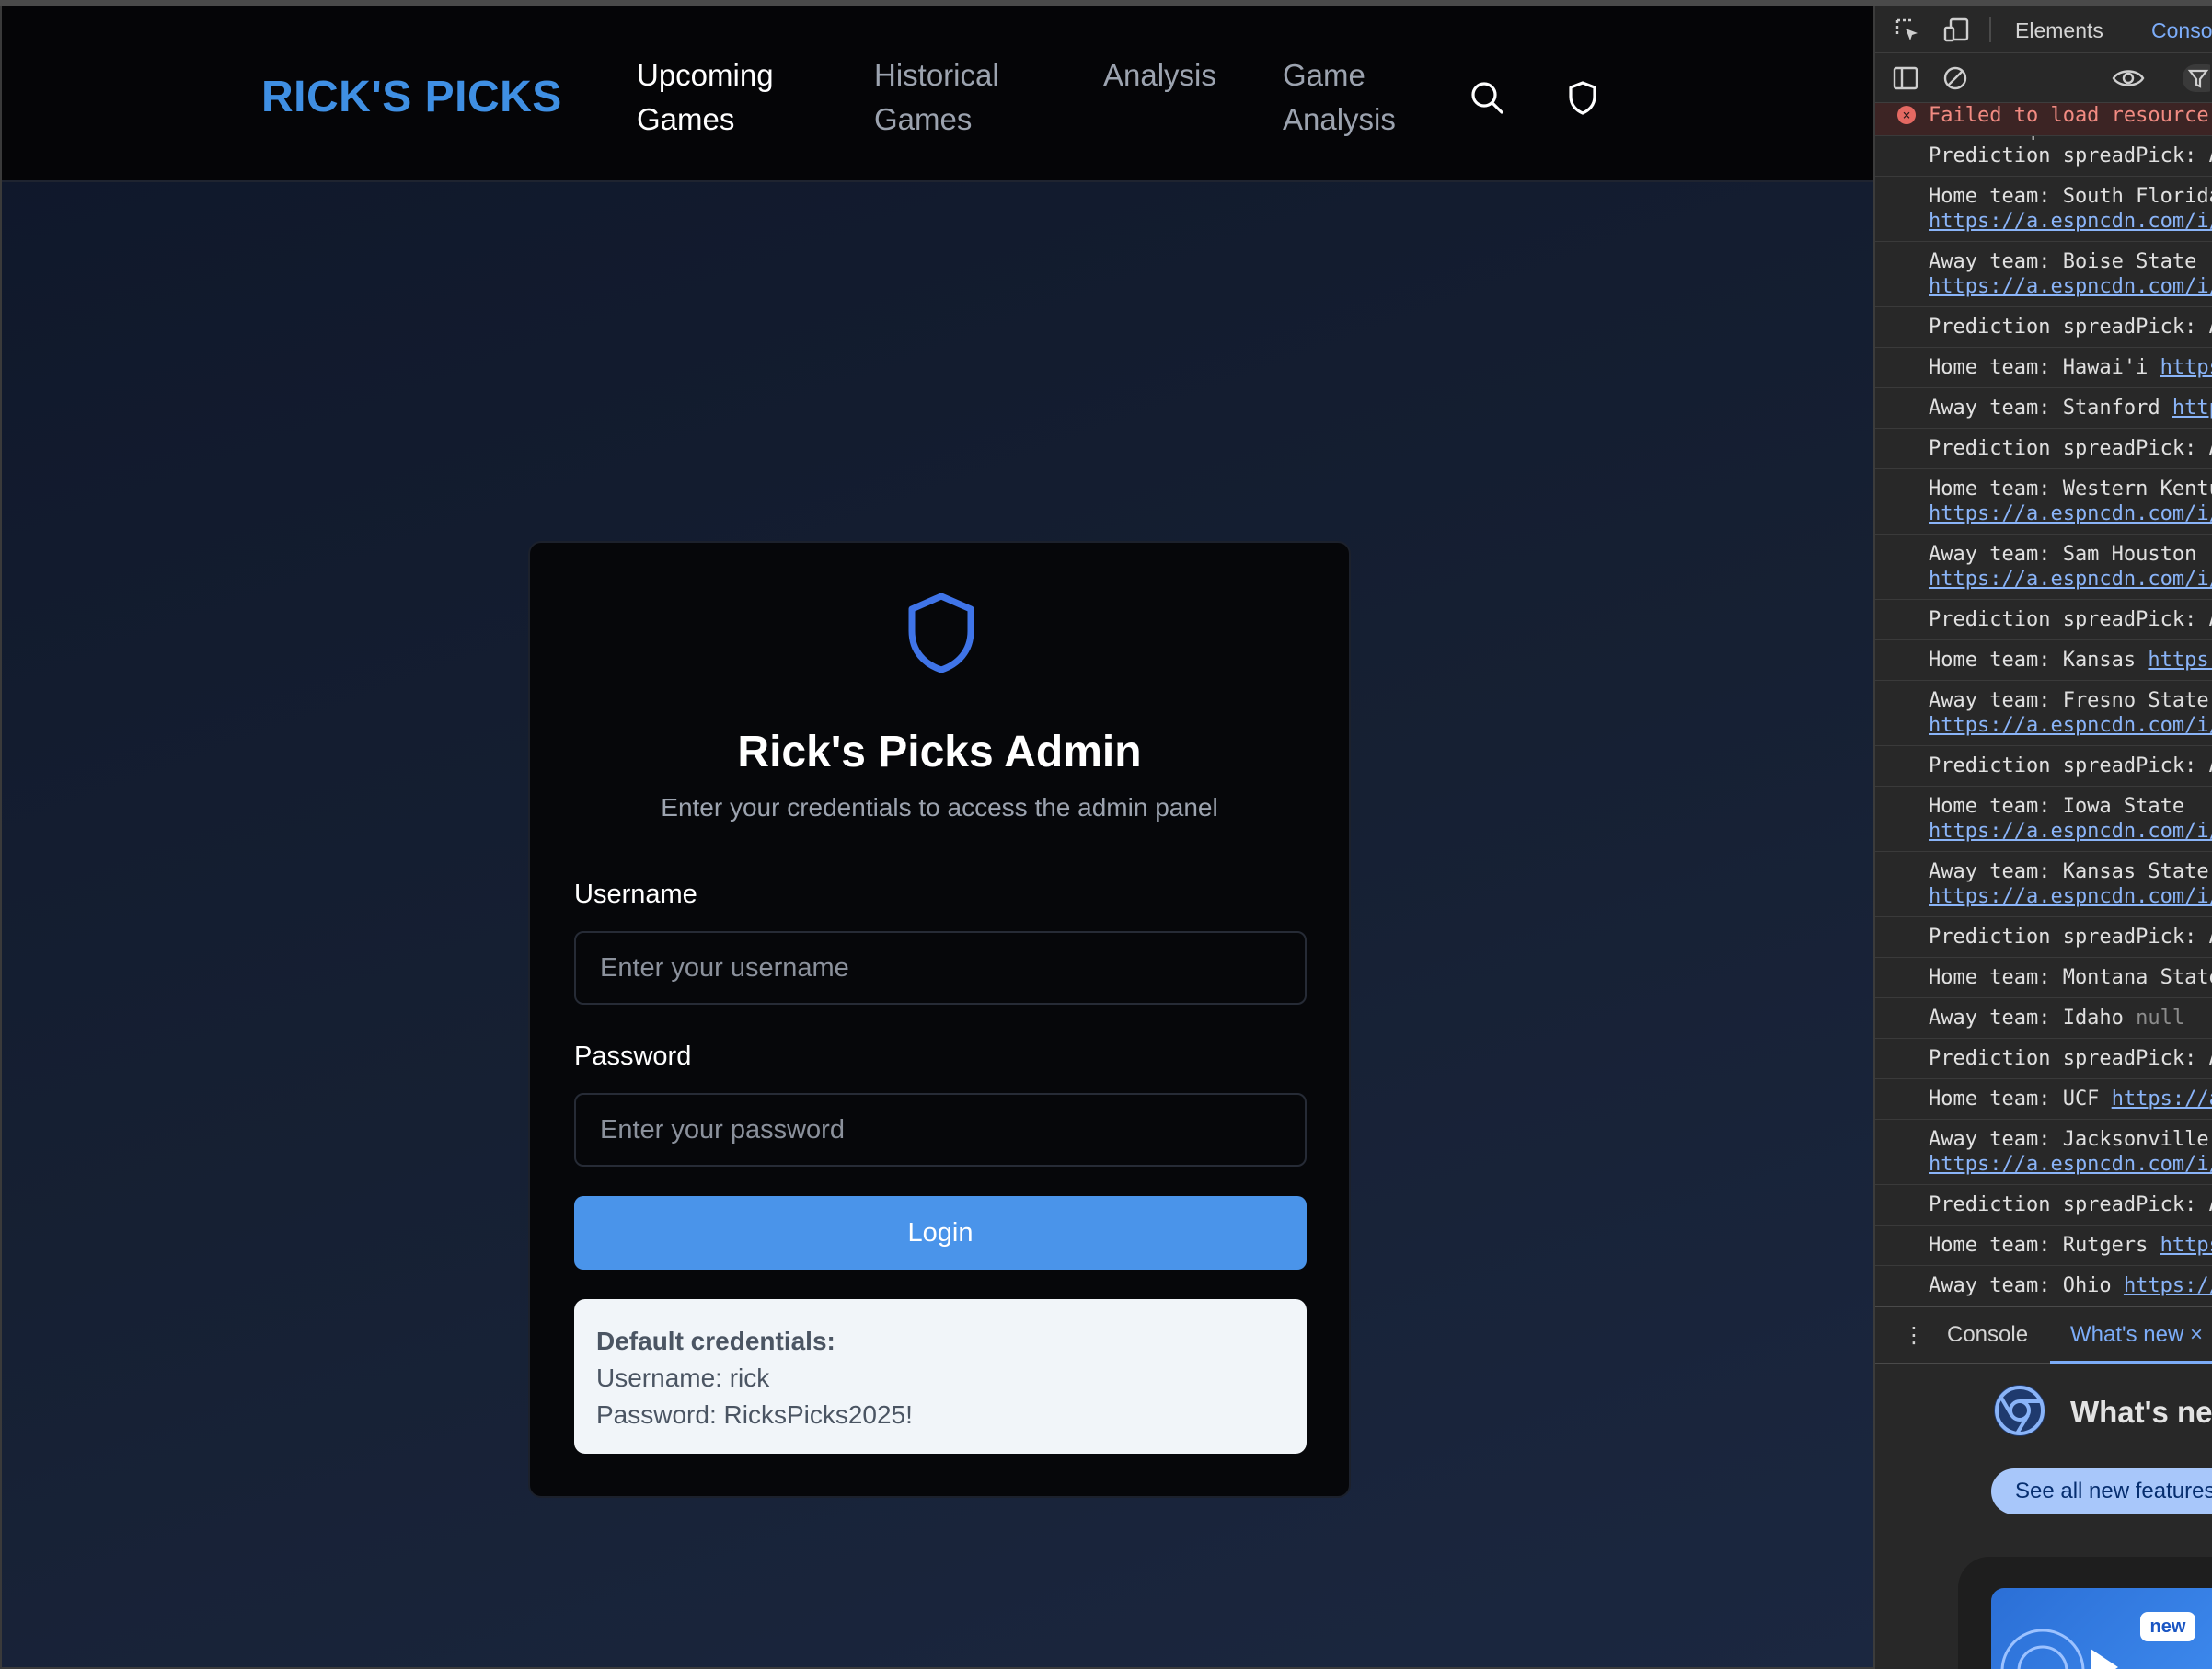  What do you see at coordinates (1159, 75) in the screenshot?
I see `nav-analysis-line1: Analysis` at bounding box center [1159, 75].